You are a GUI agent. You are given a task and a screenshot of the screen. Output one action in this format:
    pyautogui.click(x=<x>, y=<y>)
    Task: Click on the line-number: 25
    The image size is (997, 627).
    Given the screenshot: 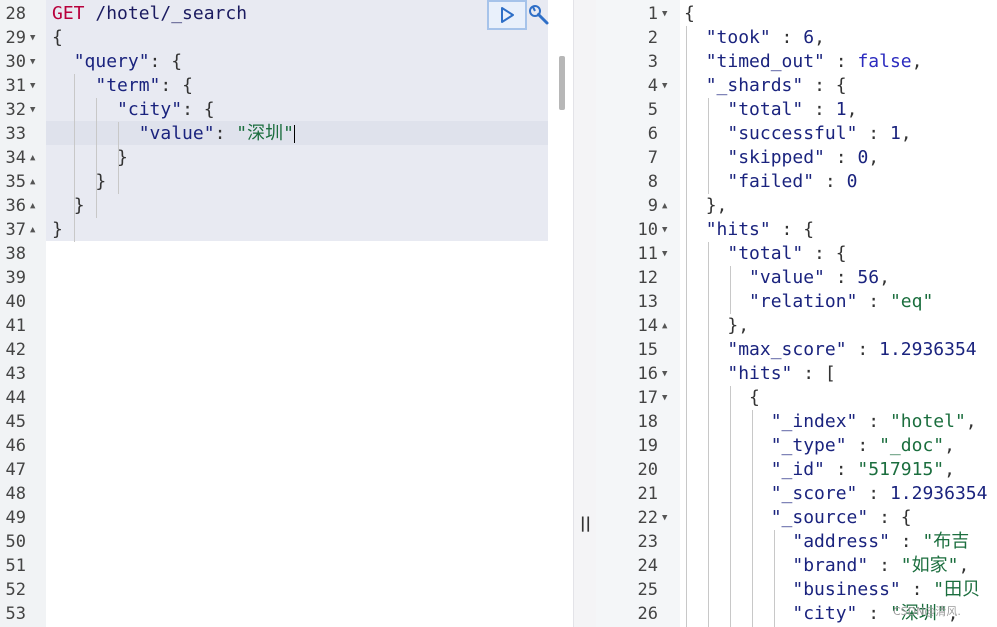 What is the action you would take?
    pyautogui.click(x=647, y=590)
    